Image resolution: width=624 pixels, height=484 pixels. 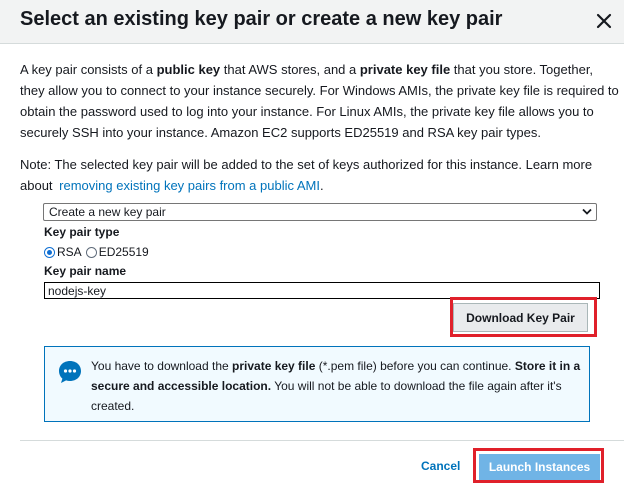 What do you see at coordinates (70, 372) in the screenshot?
I see `speech-bubble-icon` at bounding box center [70, 372].